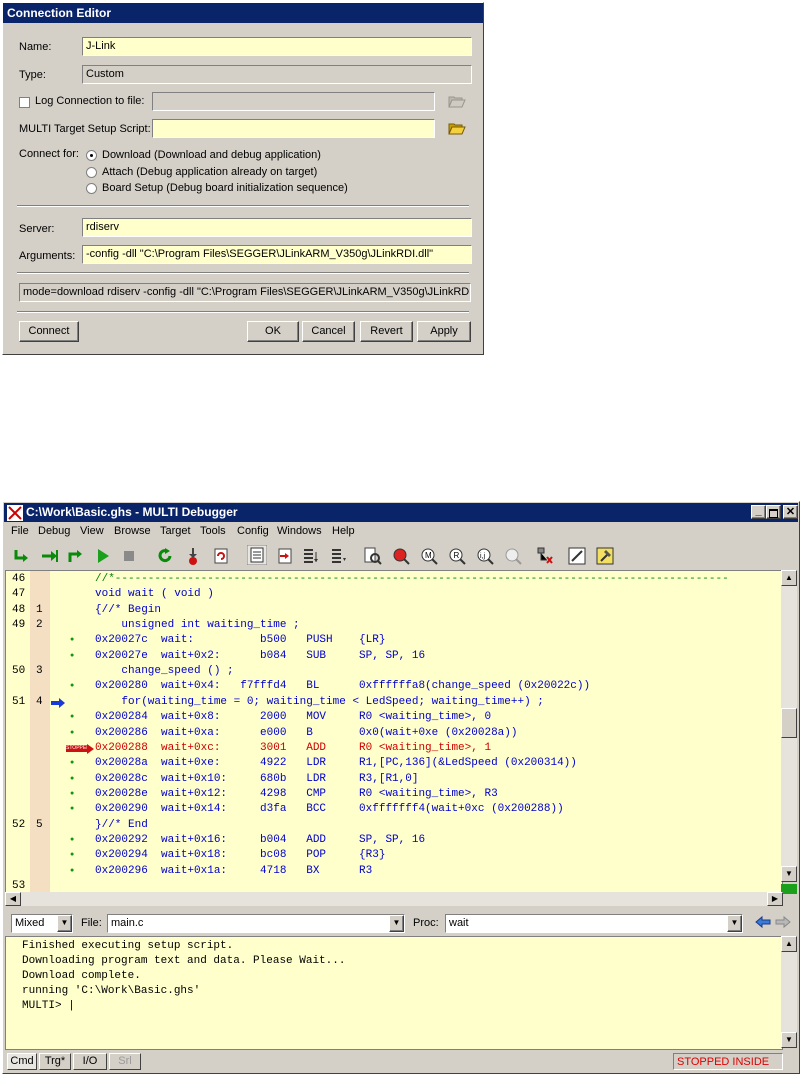  I want to click on tab-srl: Srl, so click(125, 1061).